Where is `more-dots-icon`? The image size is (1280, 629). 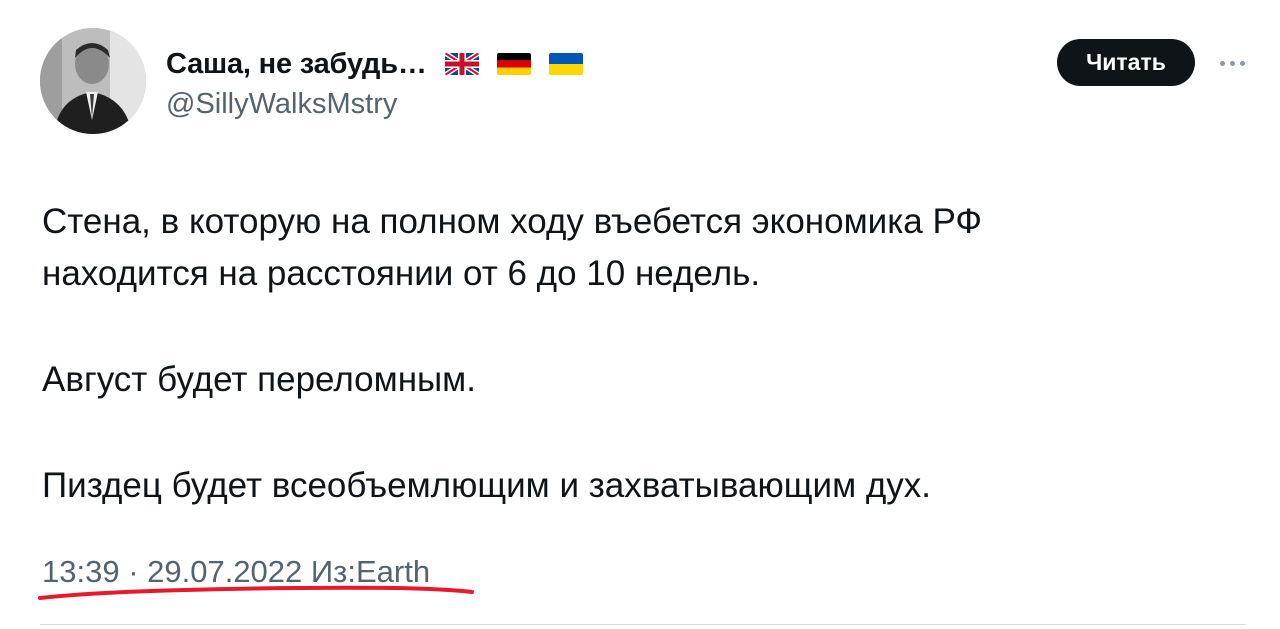 more-dots-icon is located at coordinates (1232, 63).